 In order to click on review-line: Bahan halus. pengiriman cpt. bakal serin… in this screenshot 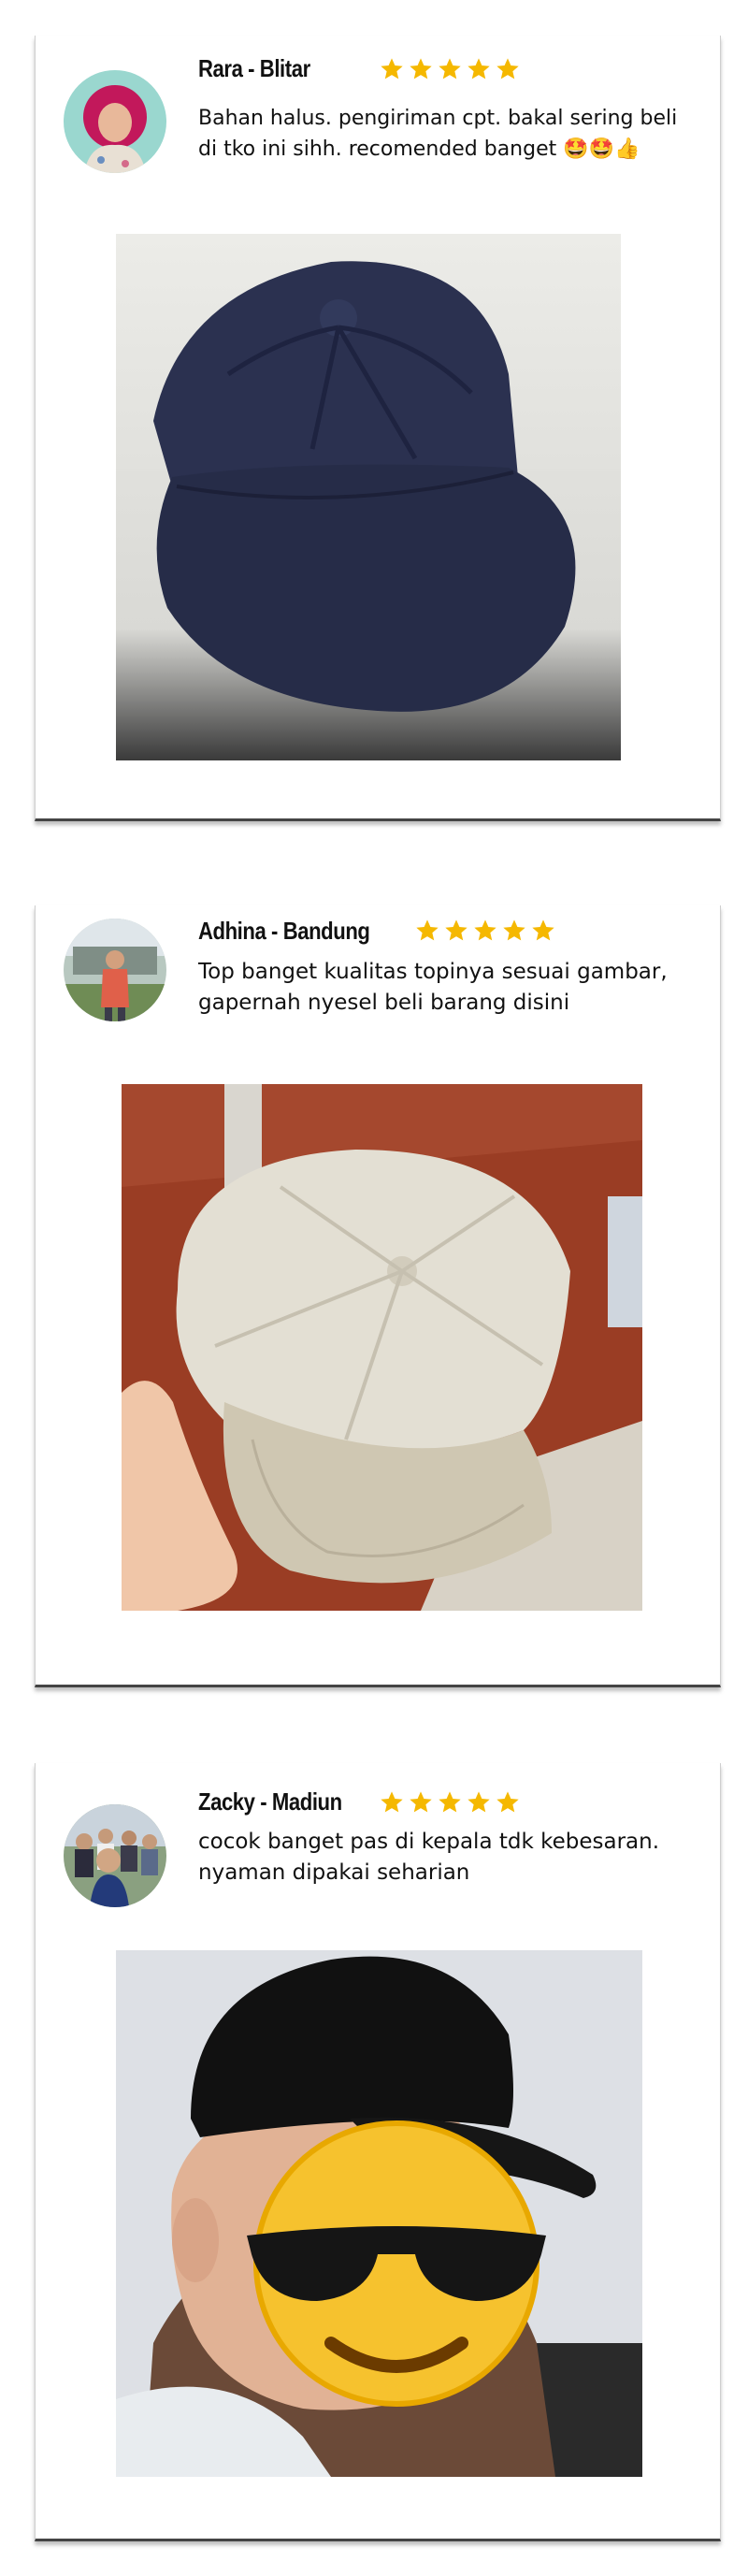, I will do `click(438, 118)`.